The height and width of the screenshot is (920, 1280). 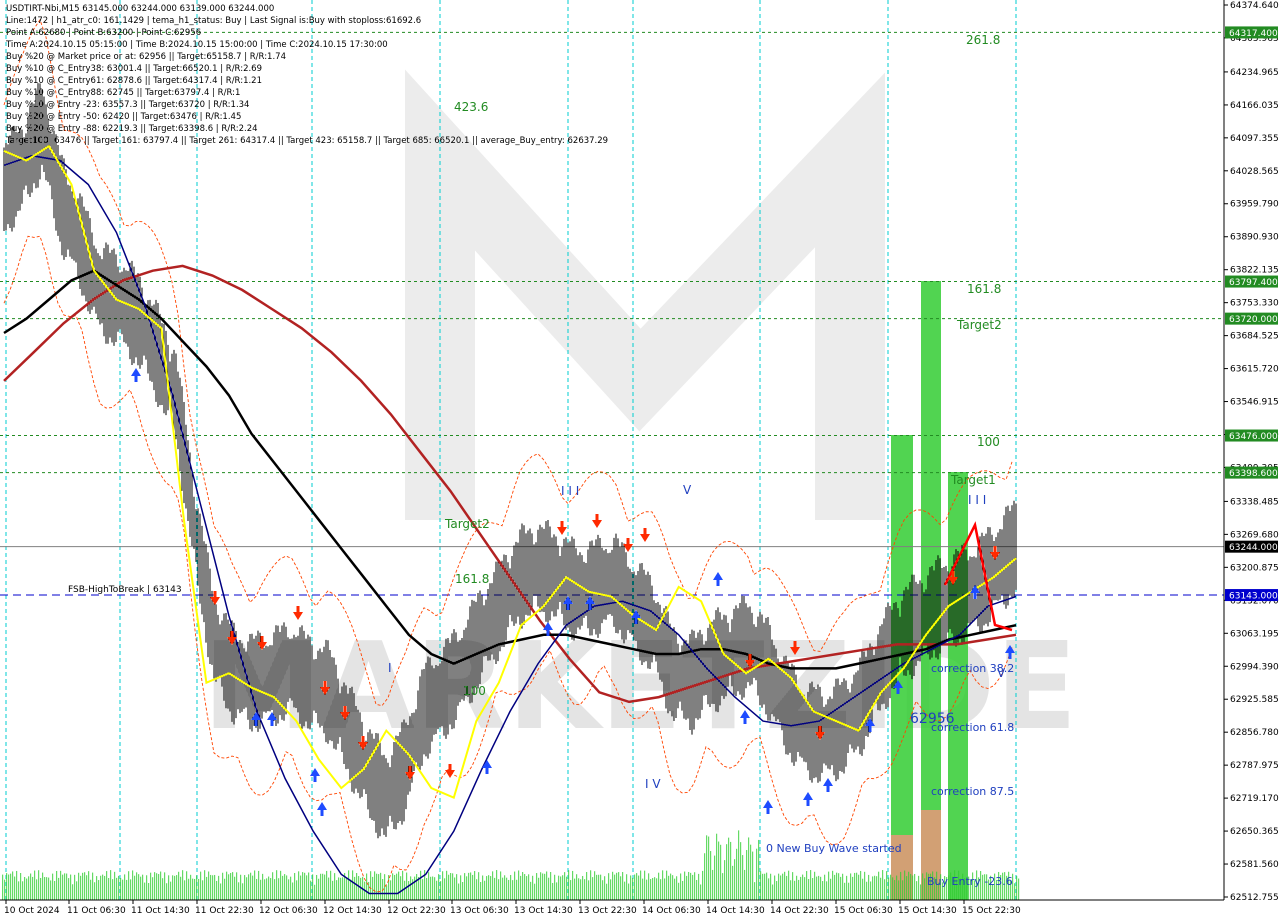 I want to click on wave-count-label: I, so click(x=390, y=668).